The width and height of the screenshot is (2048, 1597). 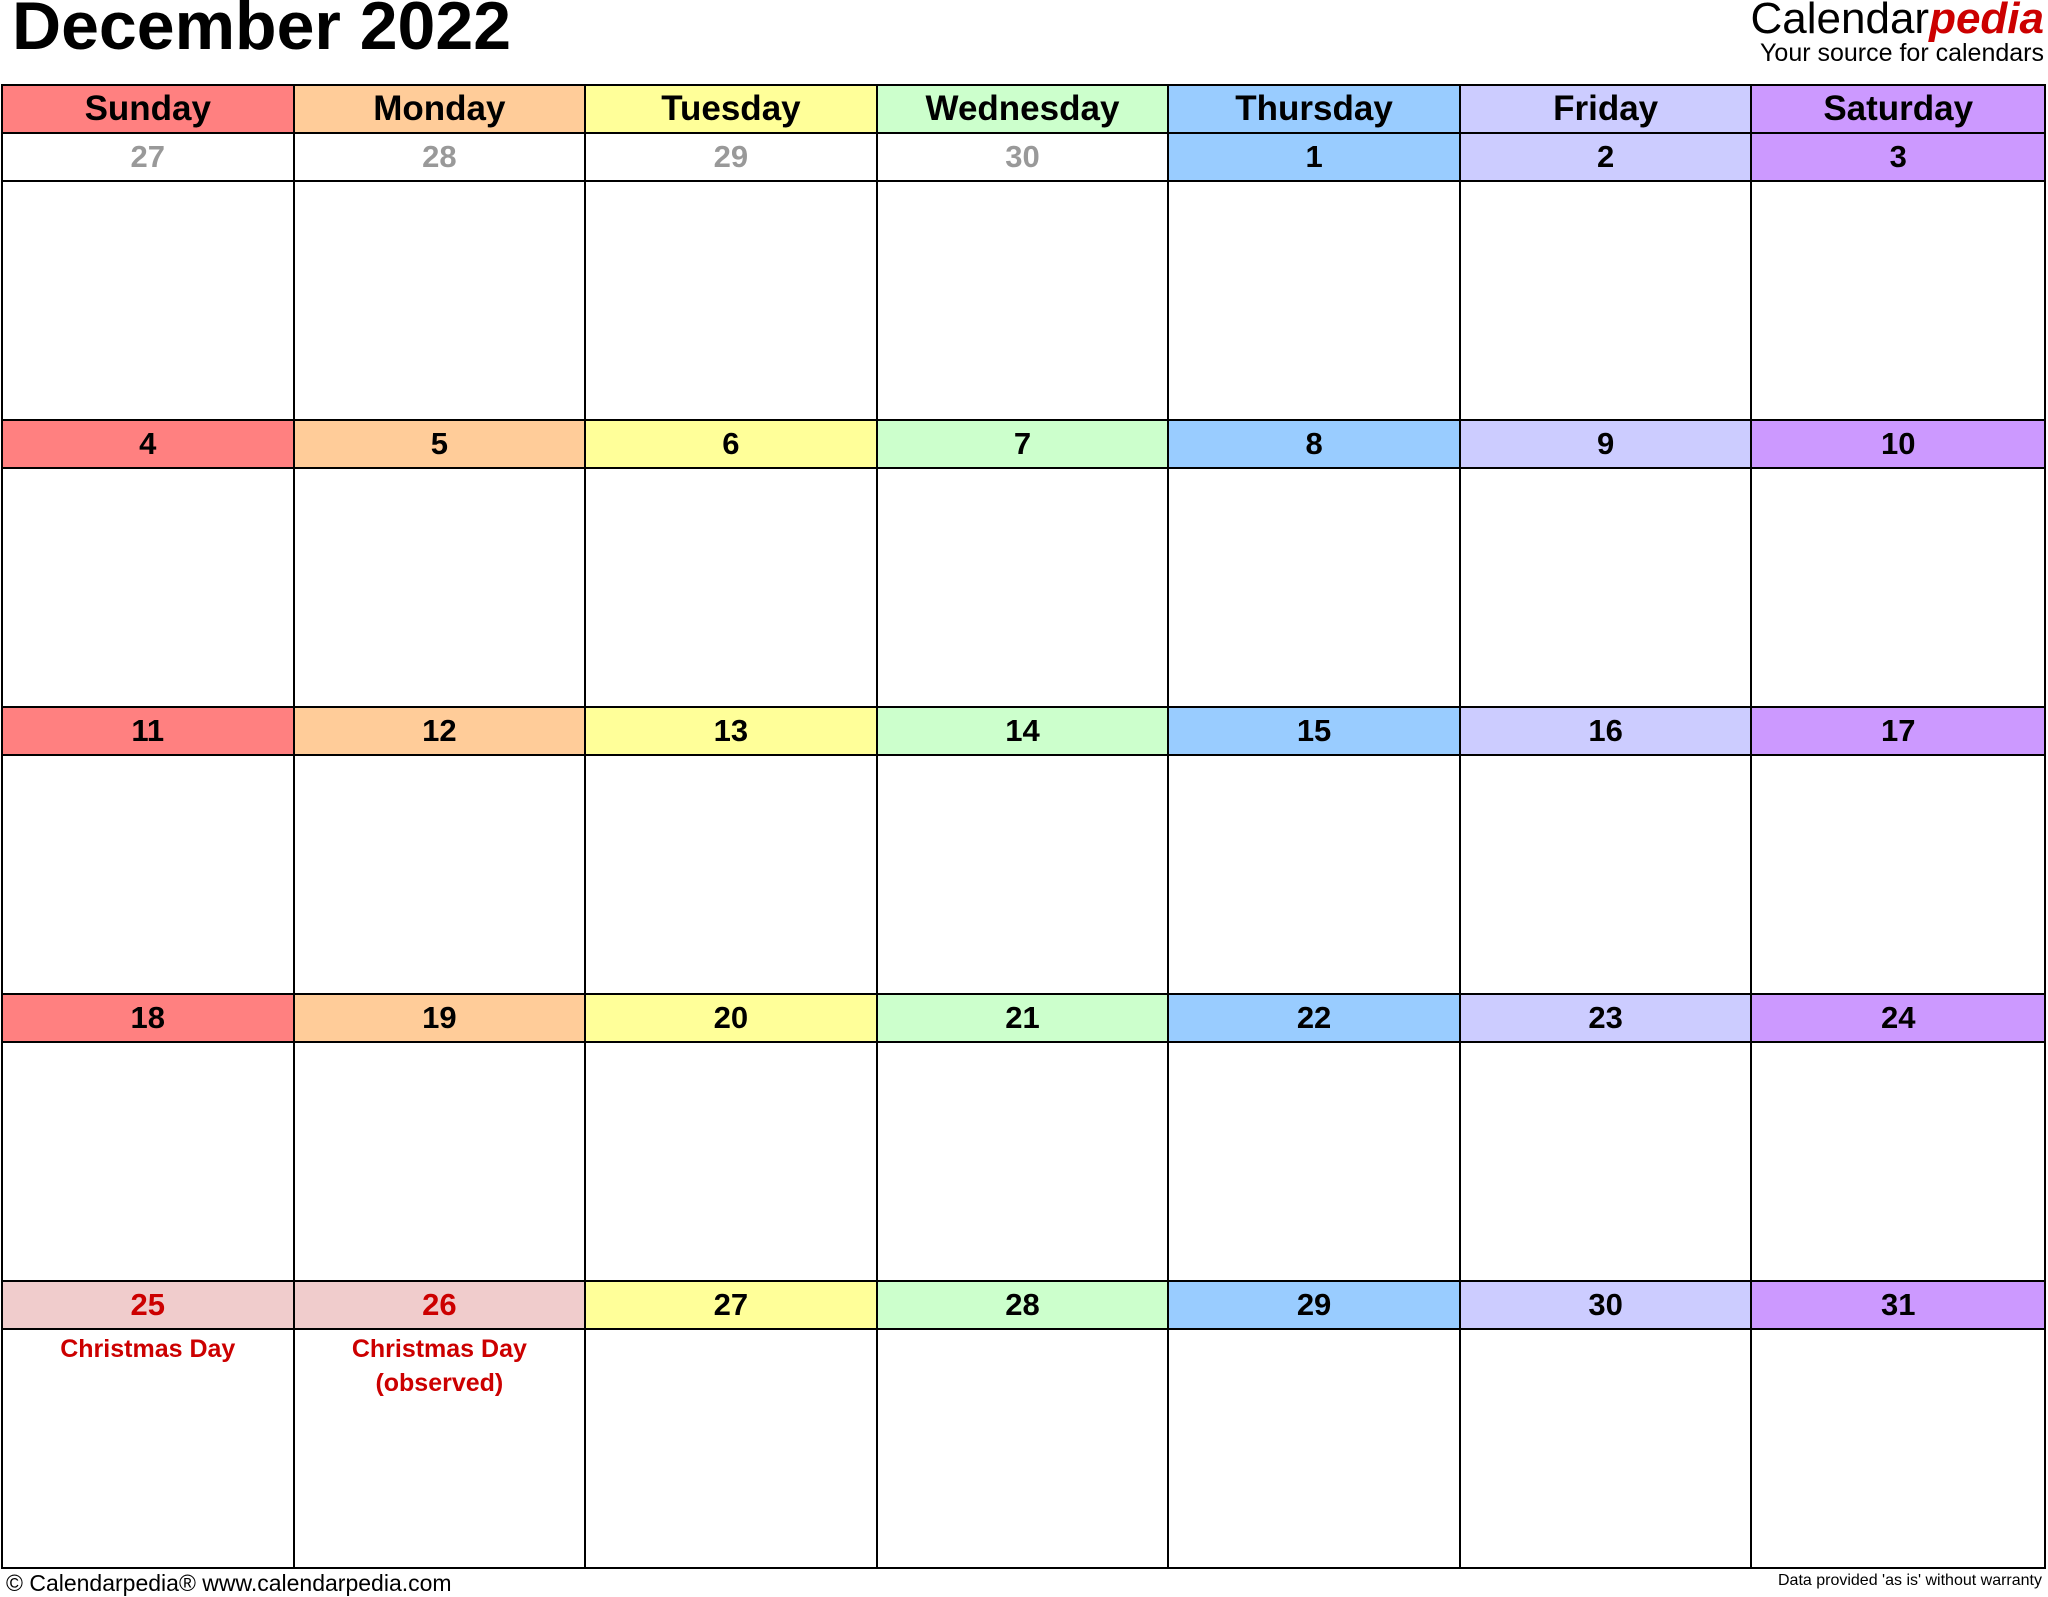 What do you see at coordinates (1606, 445) in the screenshot?
I see `date-number: 9` at bounding box center [1606, 445].